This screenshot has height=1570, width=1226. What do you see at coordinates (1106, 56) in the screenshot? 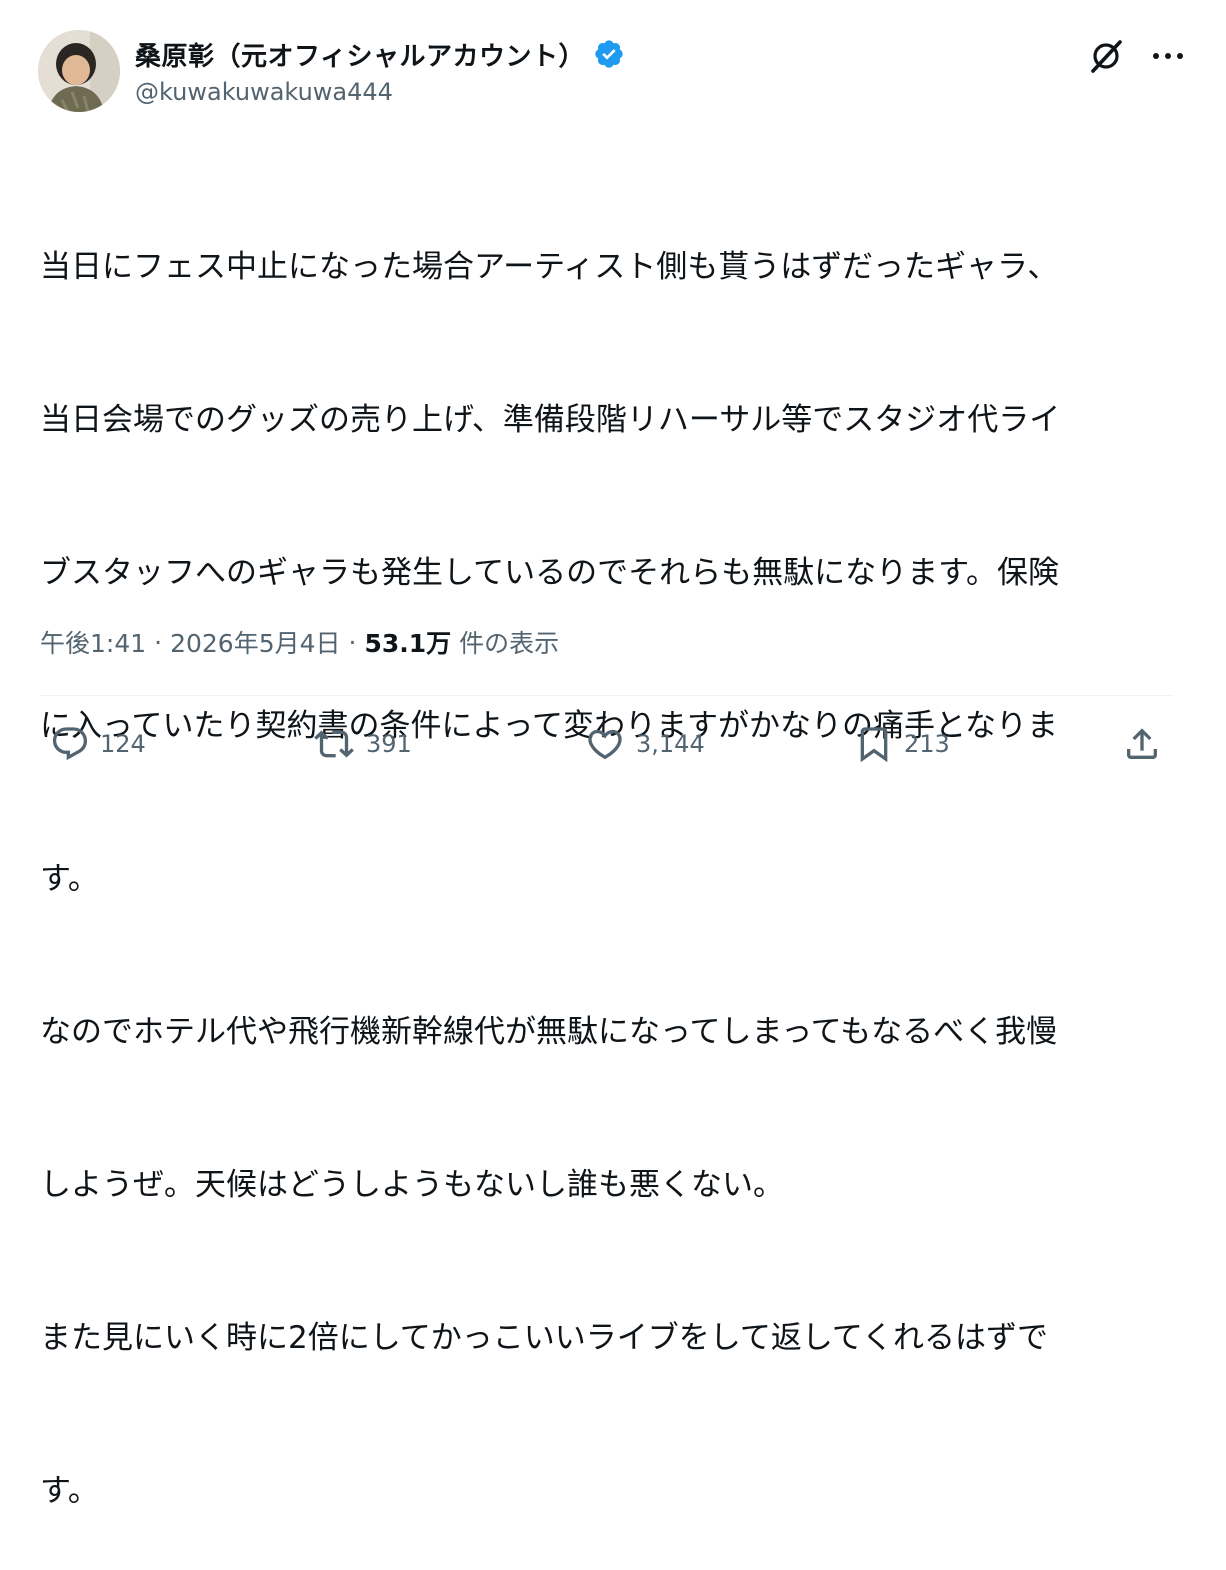
I see `grok-icon` at bounding box center [1106, 56].